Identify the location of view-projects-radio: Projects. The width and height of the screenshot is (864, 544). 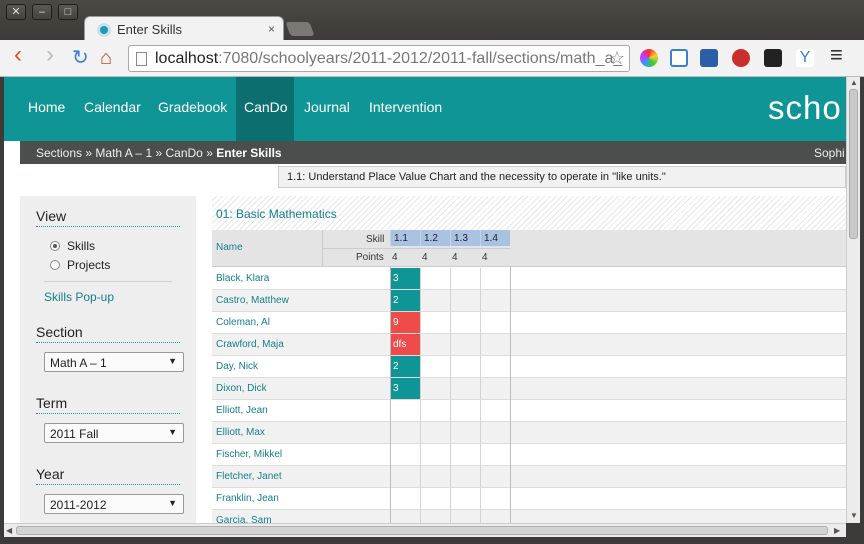
(80, 265).